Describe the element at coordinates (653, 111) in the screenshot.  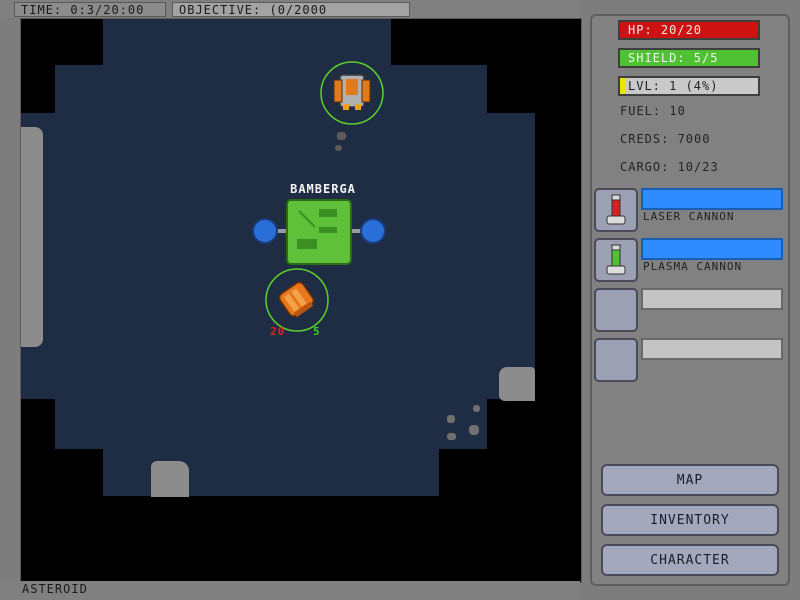
I see `fuel-readout: FUEL: 10` at that location.